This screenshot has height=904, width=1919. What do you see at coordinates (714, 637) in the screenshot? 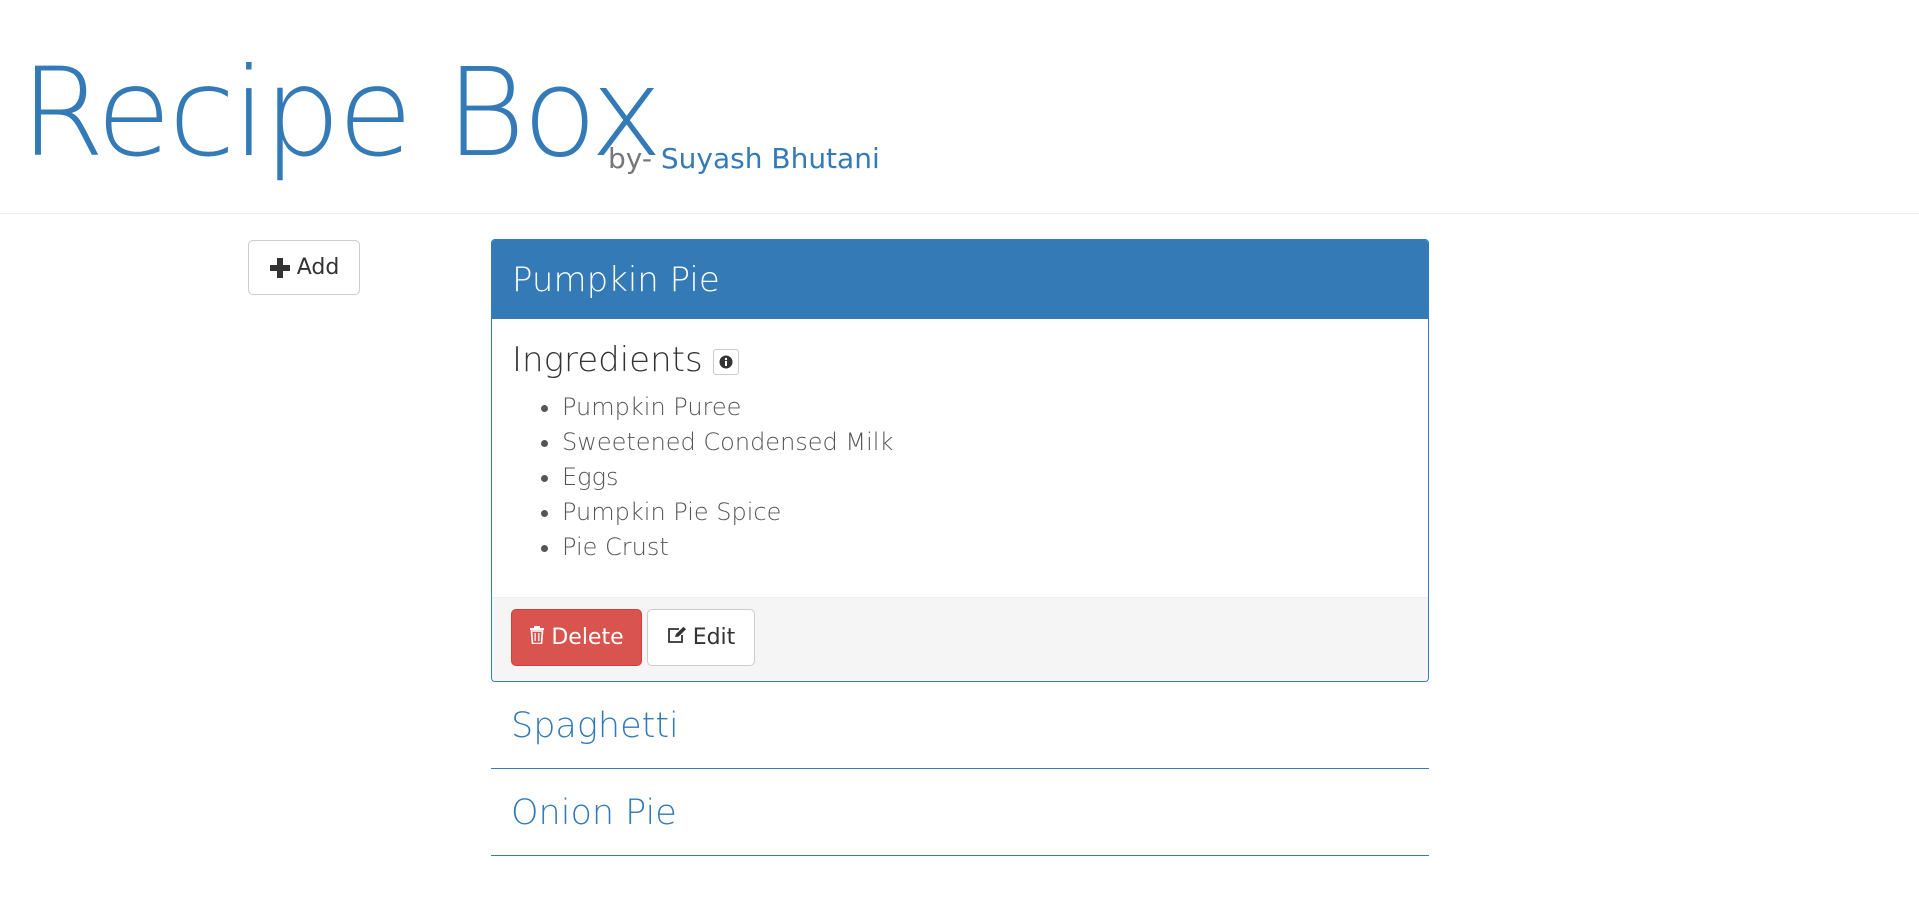
I see `edit-button-label: Edit` at bounding box center [714, 637].